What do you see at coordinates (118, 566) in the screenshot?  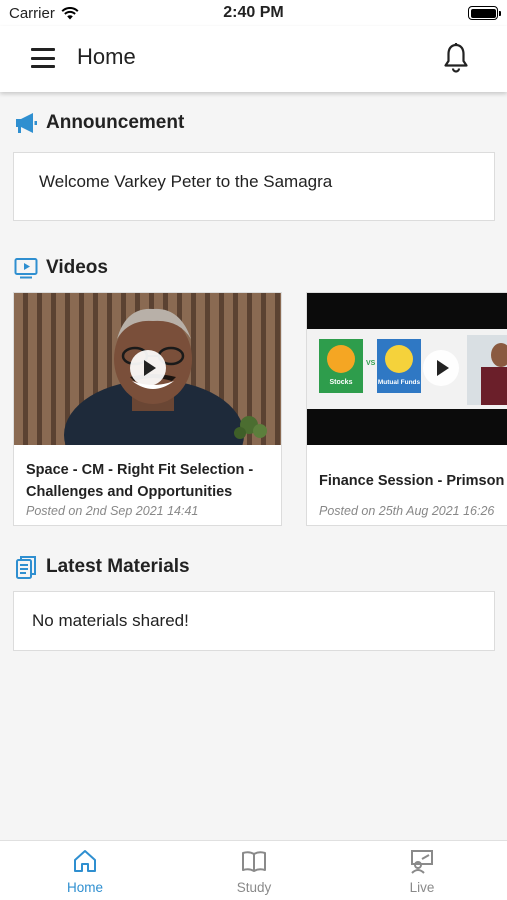 I see `materials-heading: Latest Materials` at bounding box center [118, 566].